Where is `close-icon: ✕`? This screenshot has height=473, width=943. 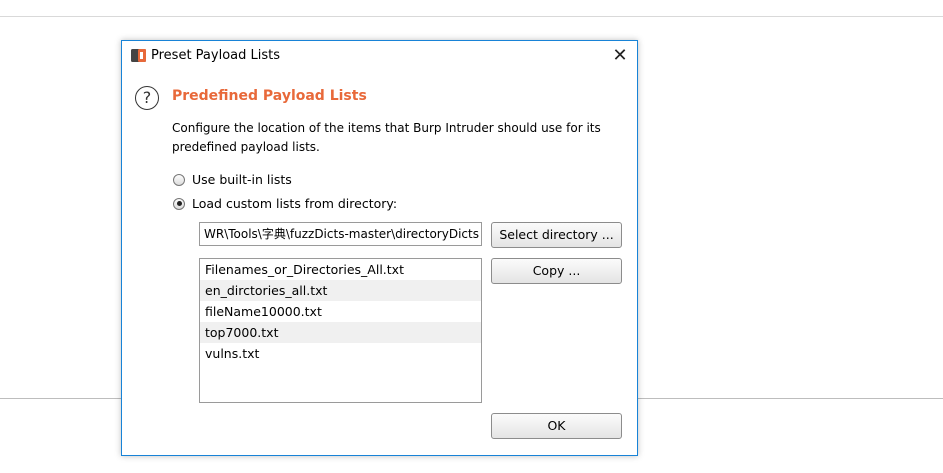 close-icon: ✕ is located at coordinates (620, 55).